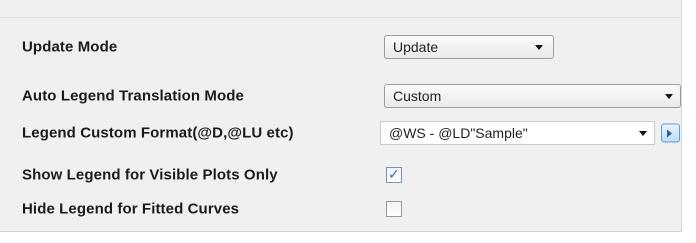 The width and height of the screenshot is (696, 243). What do you see at coordinates (417, 96) in the screenshot?
I see `auto-legend-translation-mode-value: Custom` at bounding box center [417, 96].